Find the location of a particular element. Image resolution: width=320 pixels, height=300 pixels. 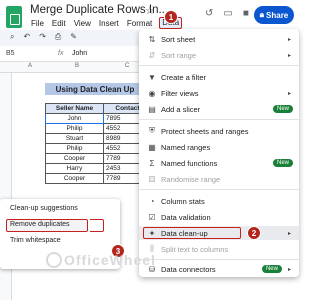

menu-bar: File Edit View Insert Format Data is located at coordinates (106, 23).